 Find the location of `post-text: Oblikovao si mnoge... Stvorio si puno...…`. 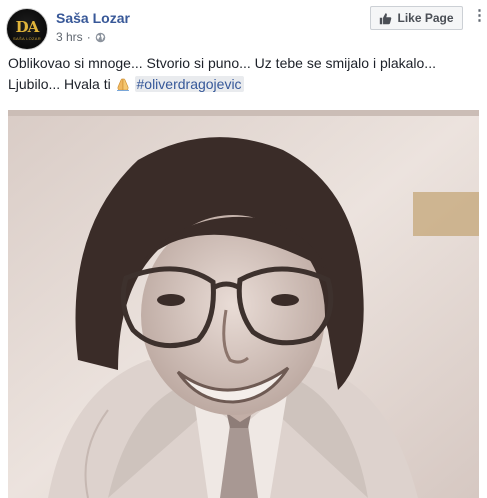

post-text: Oblikovao si mnoge... Stvorio si puno...… is located at coordinates (243, 74).